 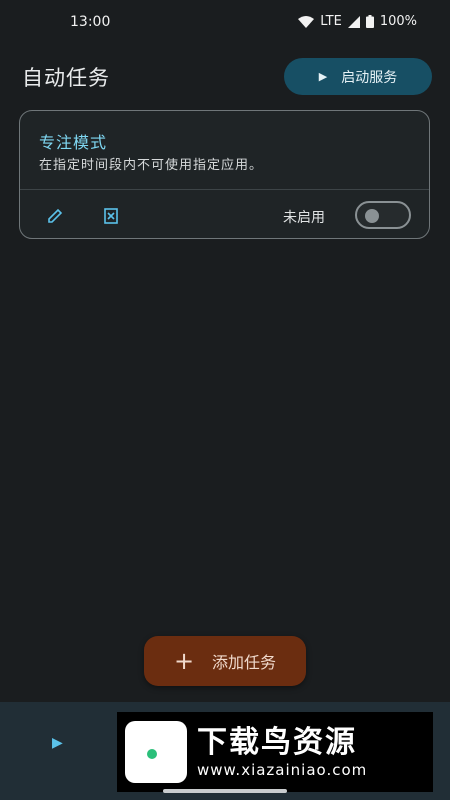 I want to click on wifi-icon, so click(x=306, y=21).